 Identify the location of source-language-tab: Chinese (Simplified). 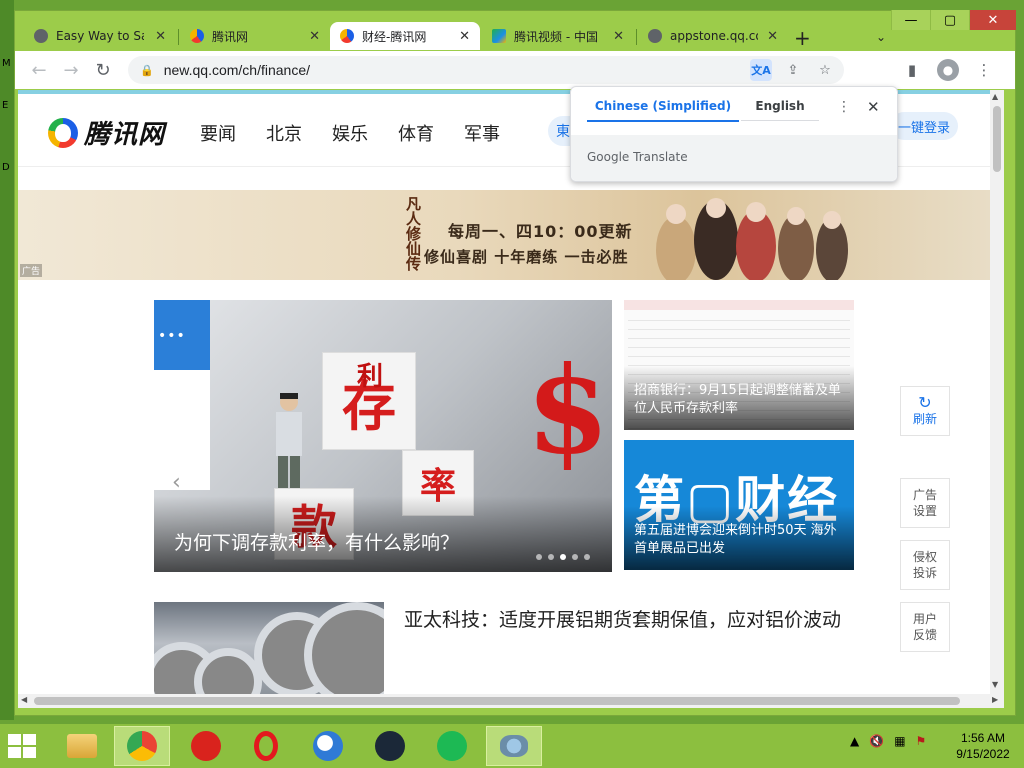
(663, 110).